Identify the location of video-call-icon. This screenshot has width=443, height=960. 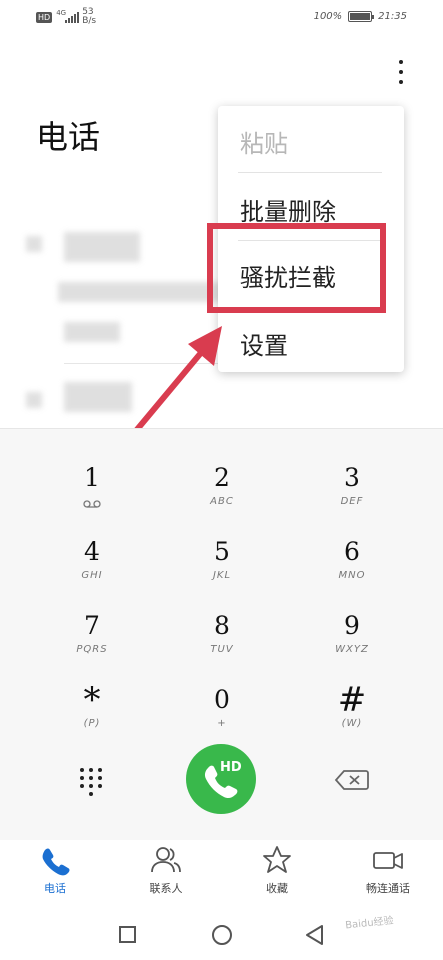
(388, 860).